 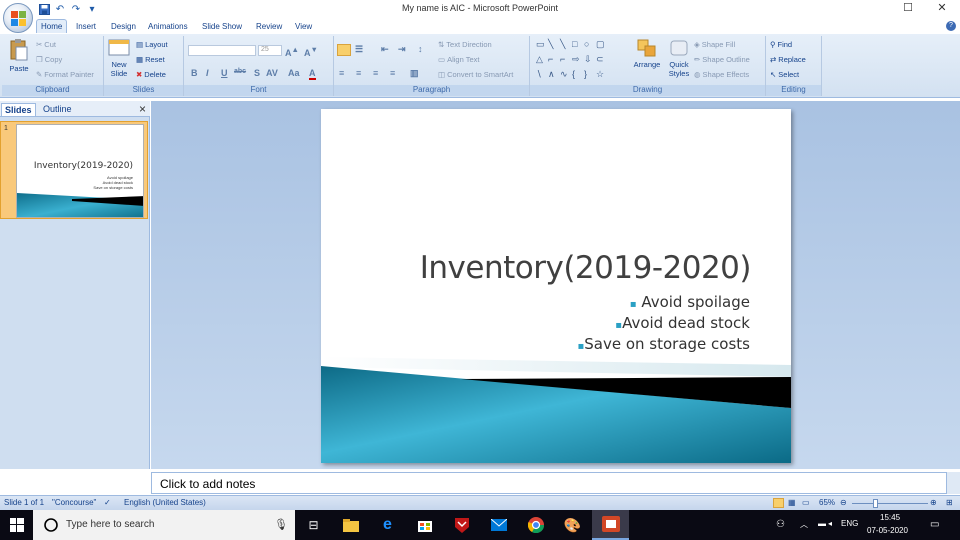 What do you see at coordinates (341, 73) in the screenshot?
I see `align-left-icon: ≡` at bounding box center [341, 73].